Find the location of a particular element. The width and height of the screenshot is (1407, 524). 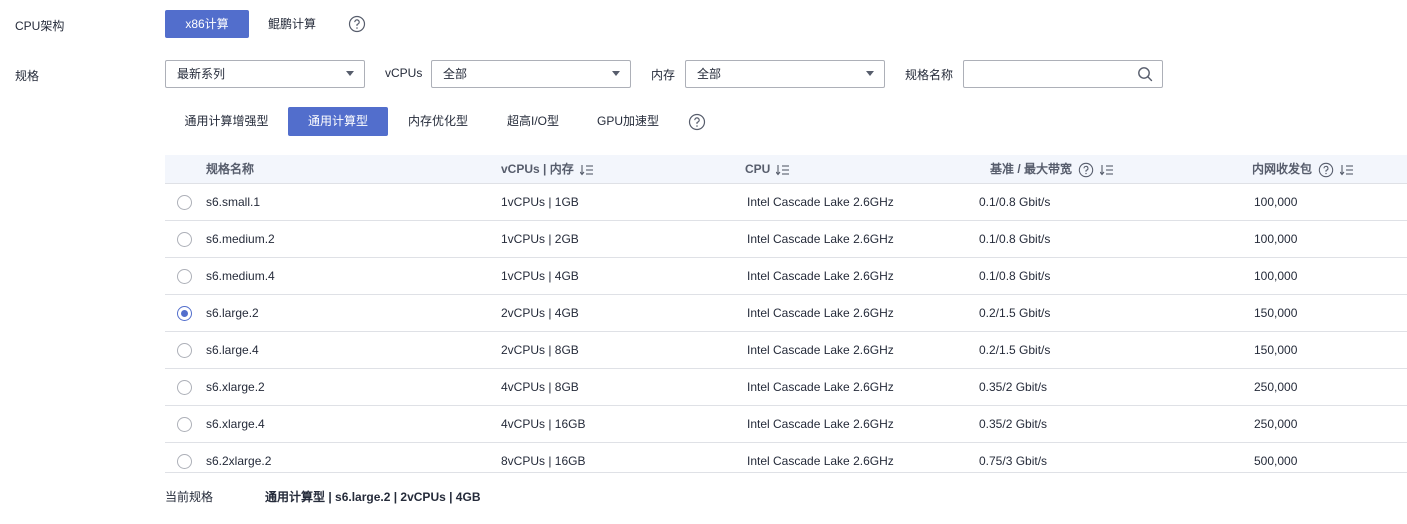

cpu-arch-label: CPU架构 is located at coordinates (40, 26).